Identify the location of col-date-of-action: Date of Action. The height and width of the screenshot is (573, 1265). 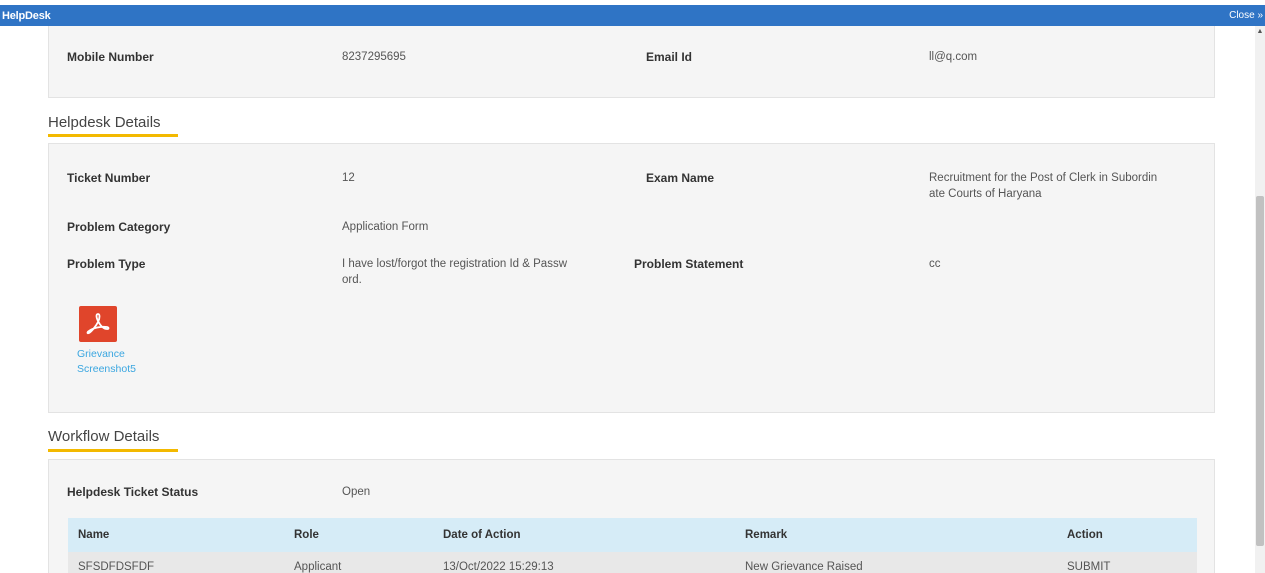
(584, 535).